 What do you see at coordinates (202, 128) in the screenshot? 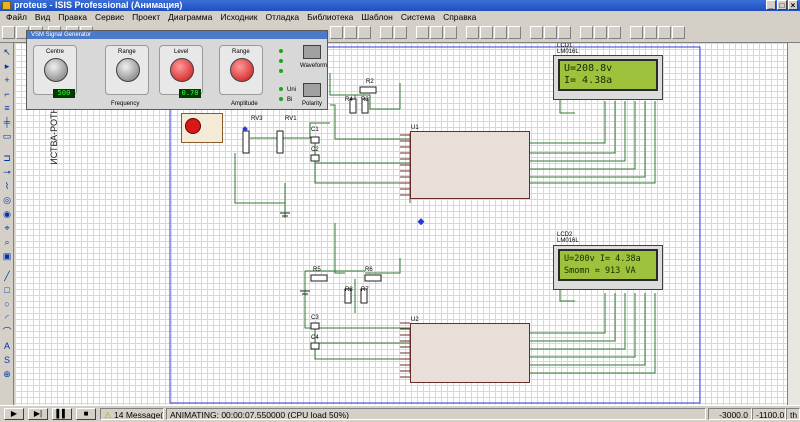
I see `signal-source-symbol` at bounding box center [202, 128].